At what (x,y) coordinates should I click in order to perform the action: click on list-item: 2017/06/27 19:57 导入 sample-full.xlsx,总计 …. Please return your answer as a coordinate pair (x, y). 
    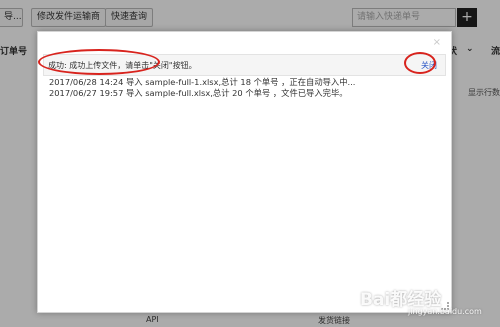
    Looking at the image, I should click on (198, 93).